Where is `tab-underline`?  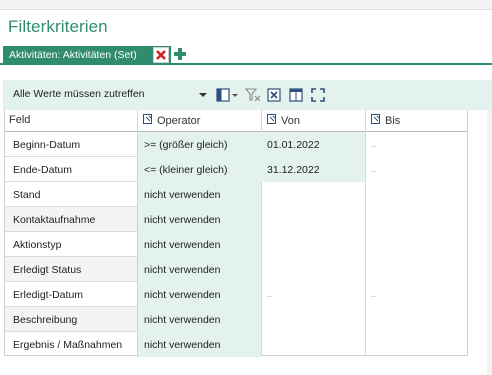 tab-underline is located at coordinates (246, 64).